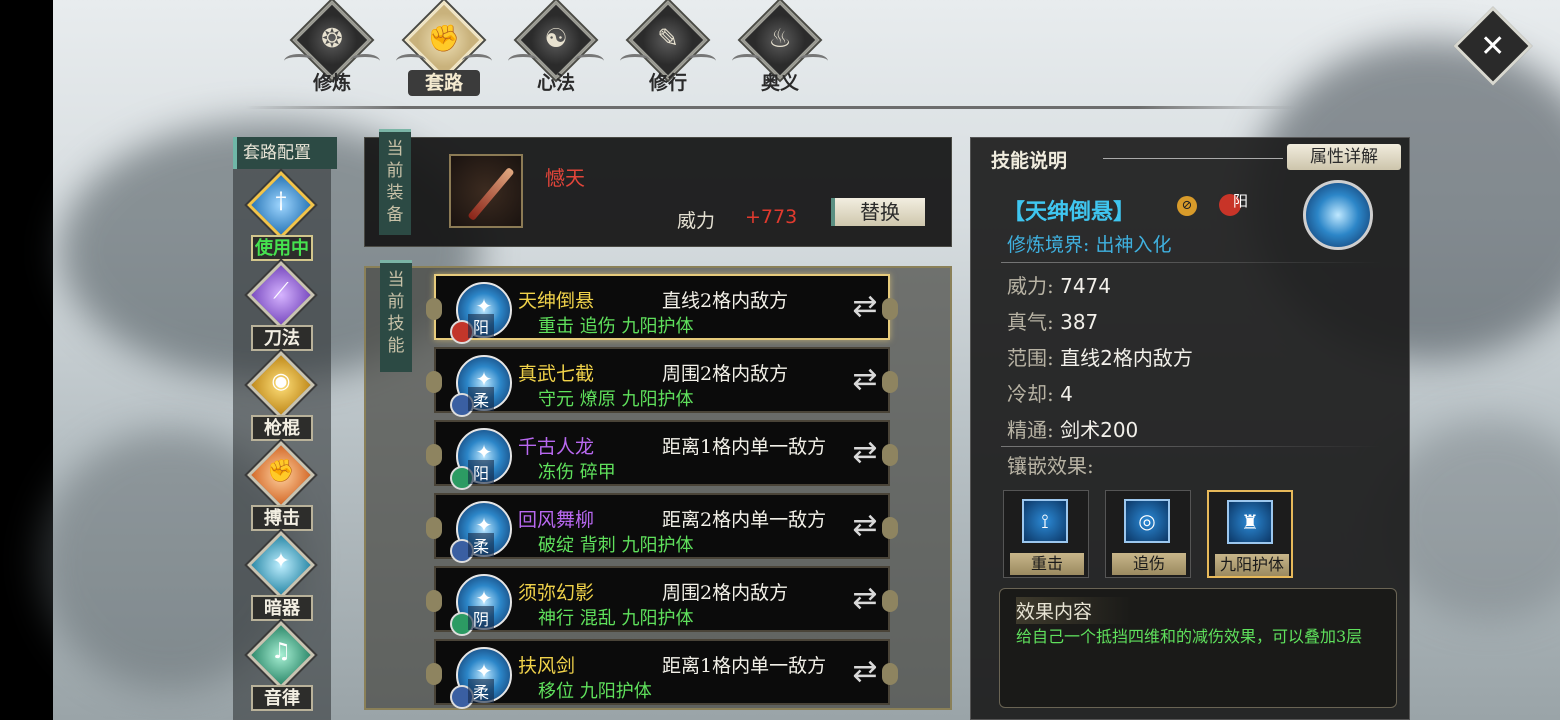 The image size is (1560, 720). What do you see at coordinates (667, 83) in the screenshot?
I see `tab-label: 修行` at bounding box center [667, 83].